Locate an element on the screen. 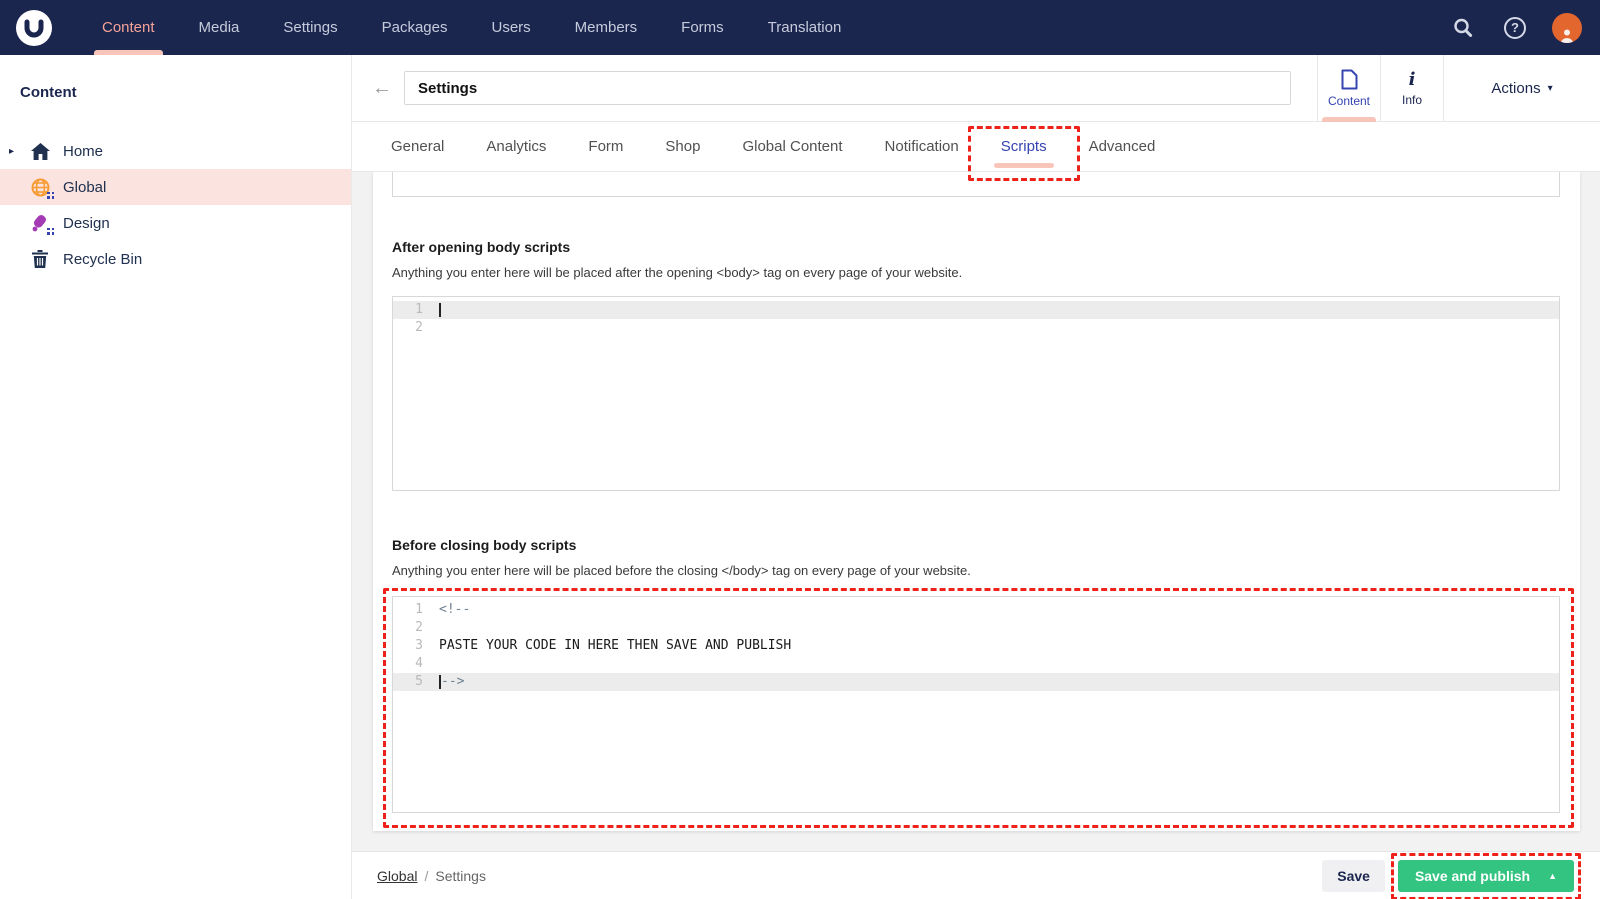 This screenshot has width=1600, height=899. breadcrumb-link-global: Global is located at coordinates (397, 876).